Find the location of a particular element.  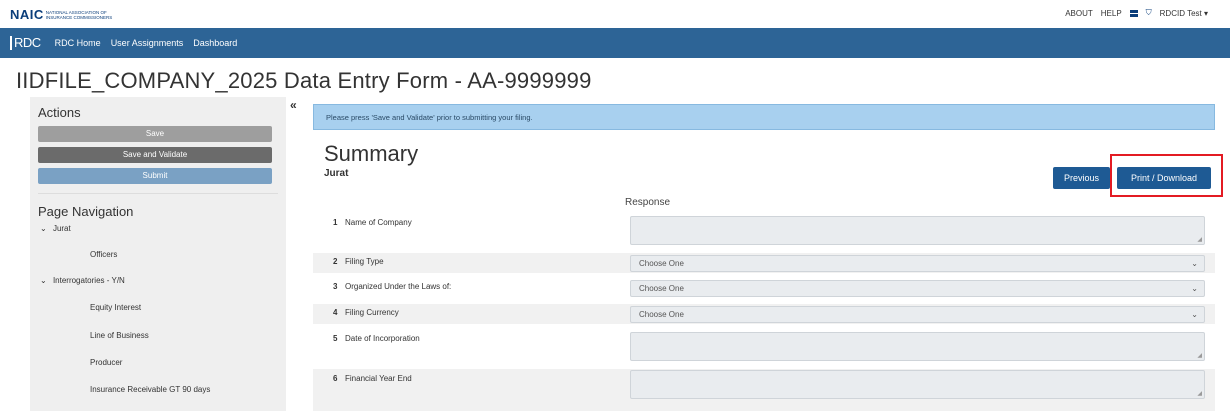

nav-item-line-of-business: Line of Business is located at coordinates (119, 335).